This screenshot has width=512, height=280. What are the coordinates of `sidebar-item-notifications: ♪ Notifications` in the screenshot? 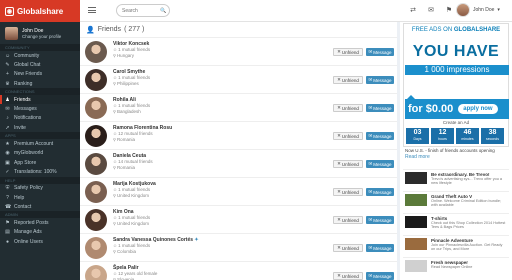 It's located at (40, 118).